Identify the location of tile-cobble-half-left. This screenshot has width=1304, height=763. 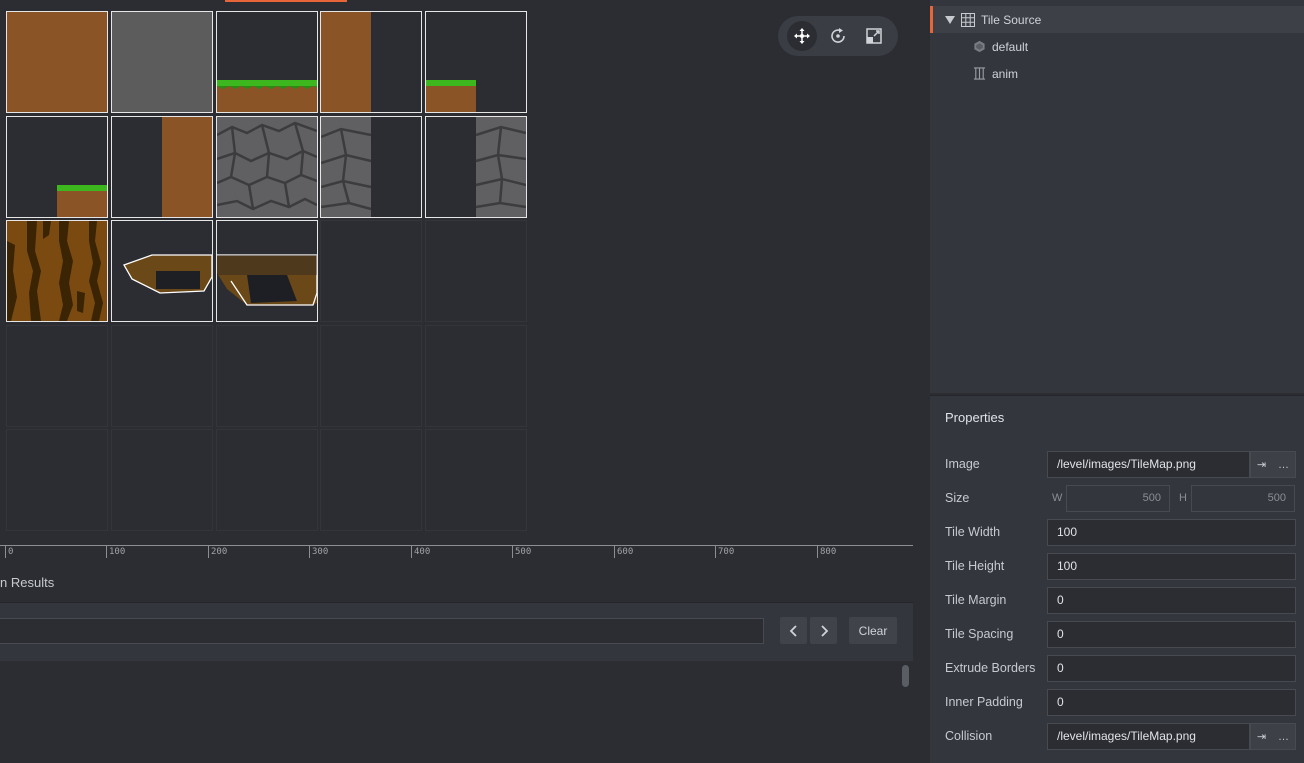
(371, 167).